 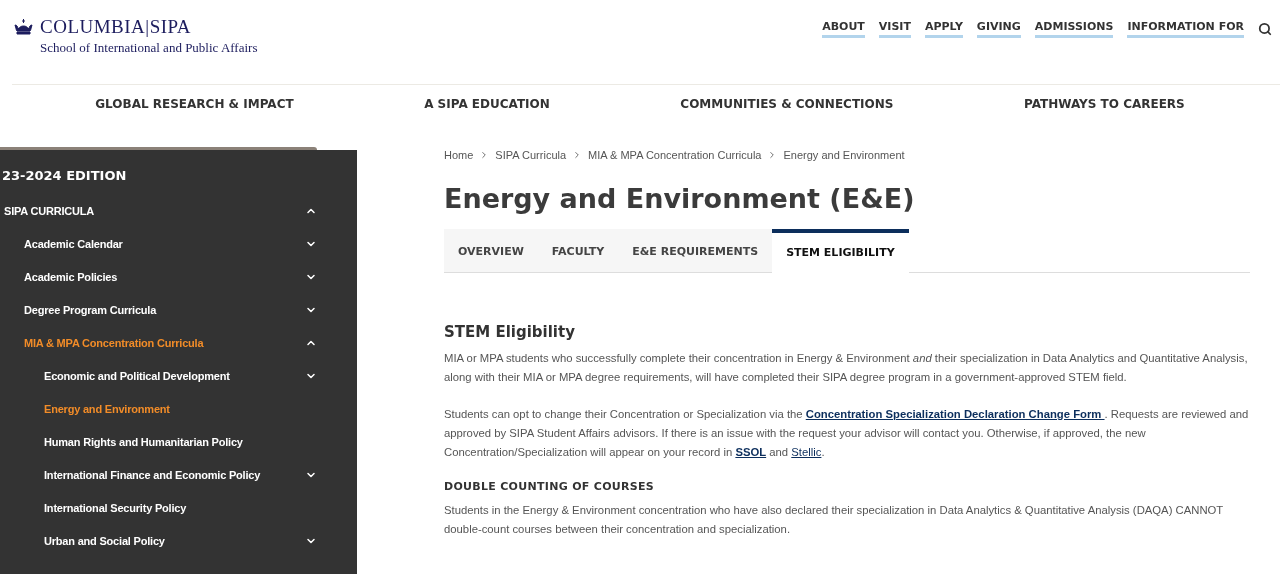 I want to click on logo: COLUMBIA|SIPA School of International and Public Affairs, so click(x=135, y=36).